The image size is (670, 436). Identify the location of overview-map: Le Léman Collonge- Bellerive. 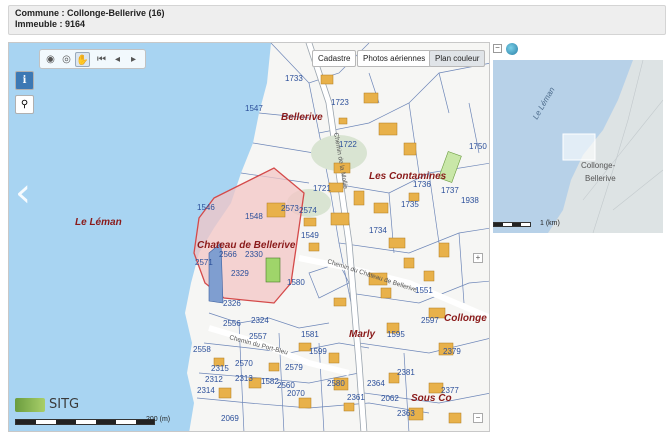
(578, 146).